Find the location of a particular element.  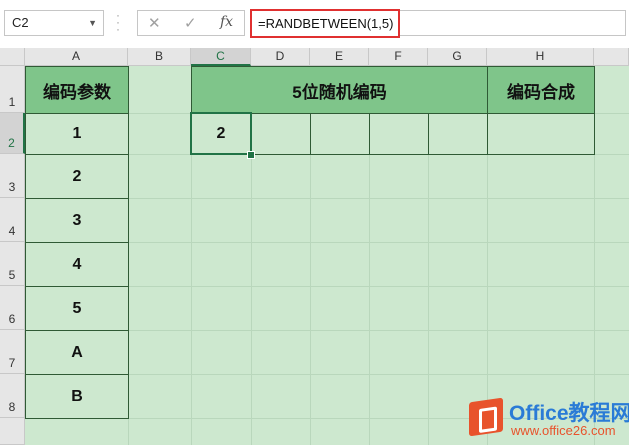

row-header-2: 2 is located at coordinates (12, 133).